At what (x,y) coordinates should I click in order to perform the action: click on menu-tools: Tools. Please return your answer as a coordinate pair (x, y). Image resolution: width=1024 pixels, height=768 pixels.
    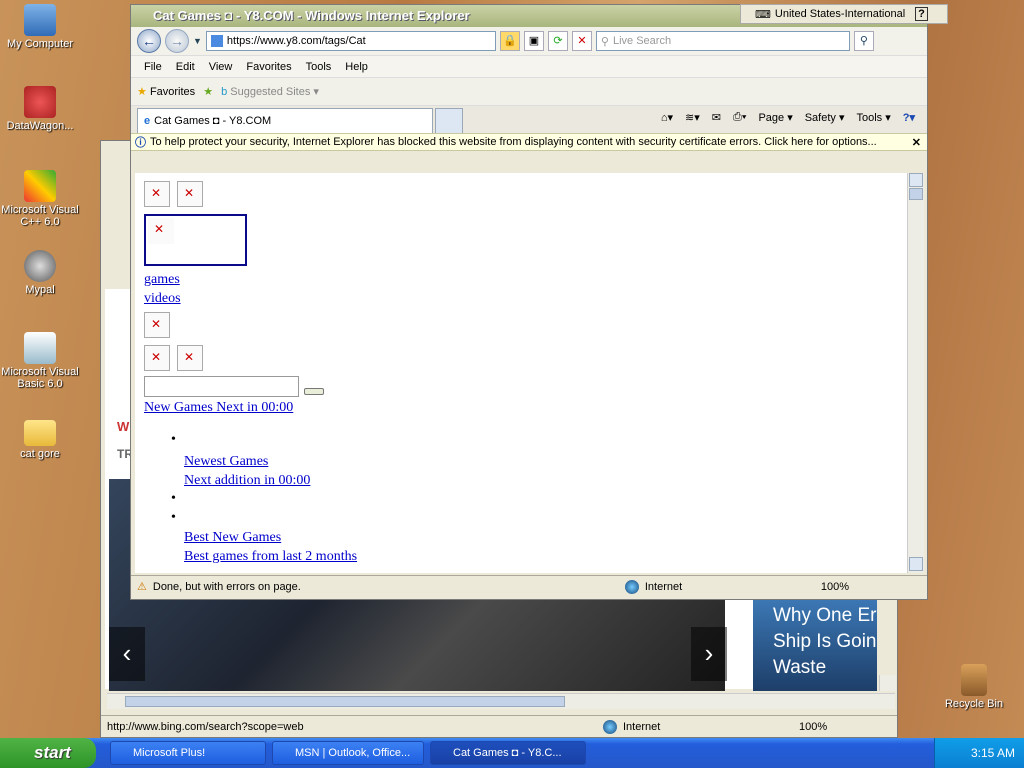
    Looking at the image, I should click on (319, 67).